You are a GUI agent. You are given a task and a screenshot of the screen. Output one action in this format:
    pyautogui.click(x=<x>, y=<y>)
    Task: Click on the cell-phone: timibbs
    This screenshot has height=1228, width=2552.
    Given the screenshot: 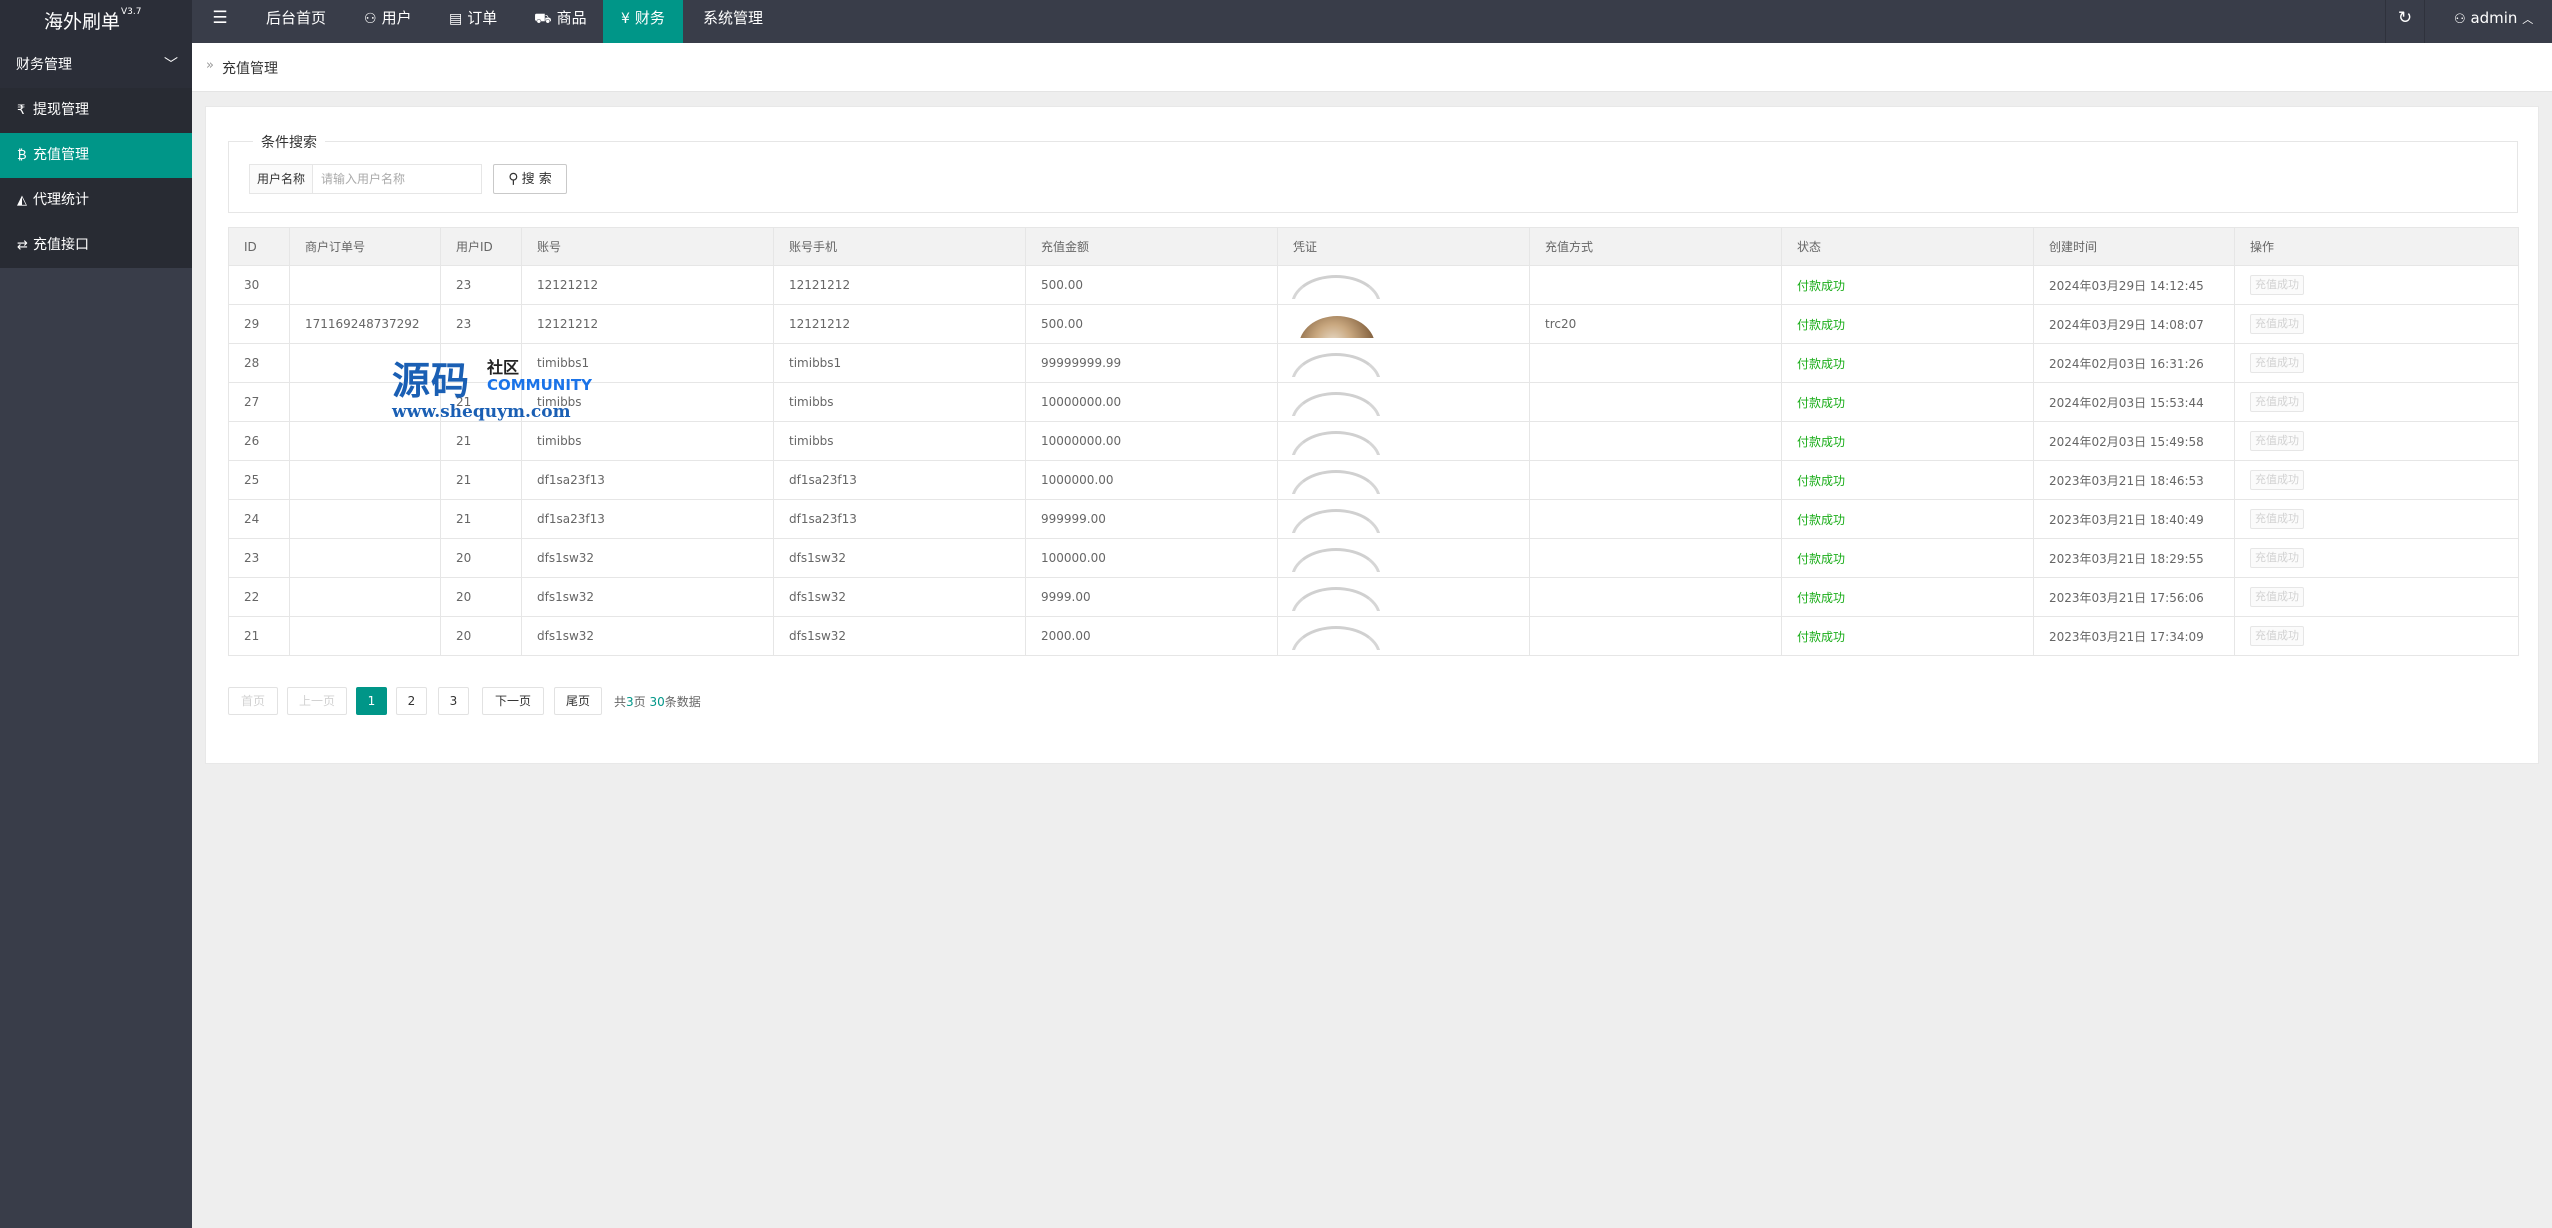 What is the action you would take?
    pyautogui.click(x=899, y=441)
    